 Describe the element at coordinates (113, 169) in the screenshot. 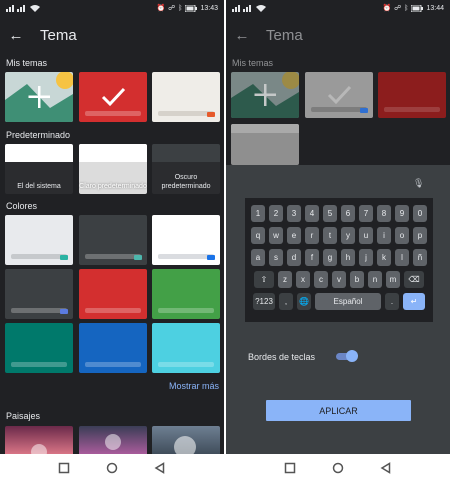

I see `theme-light-default: Claro predeterminado` at that location.